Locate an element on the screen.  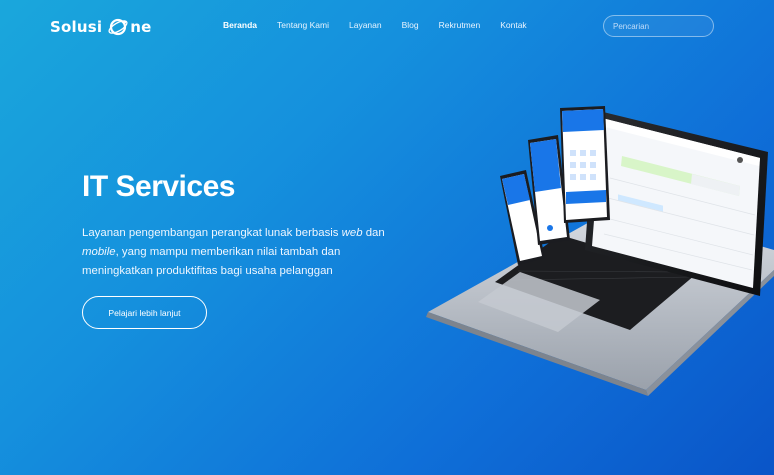
logo-orbit-icon is located at coordinates (118, 27).